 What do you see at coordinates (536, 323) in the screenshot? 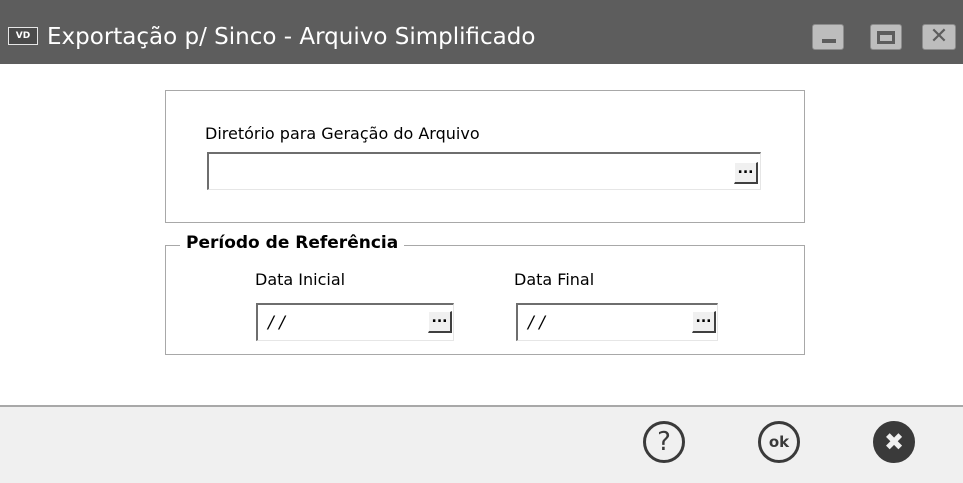
I see `end-date-value: / /` at bounding box center [536, 323].